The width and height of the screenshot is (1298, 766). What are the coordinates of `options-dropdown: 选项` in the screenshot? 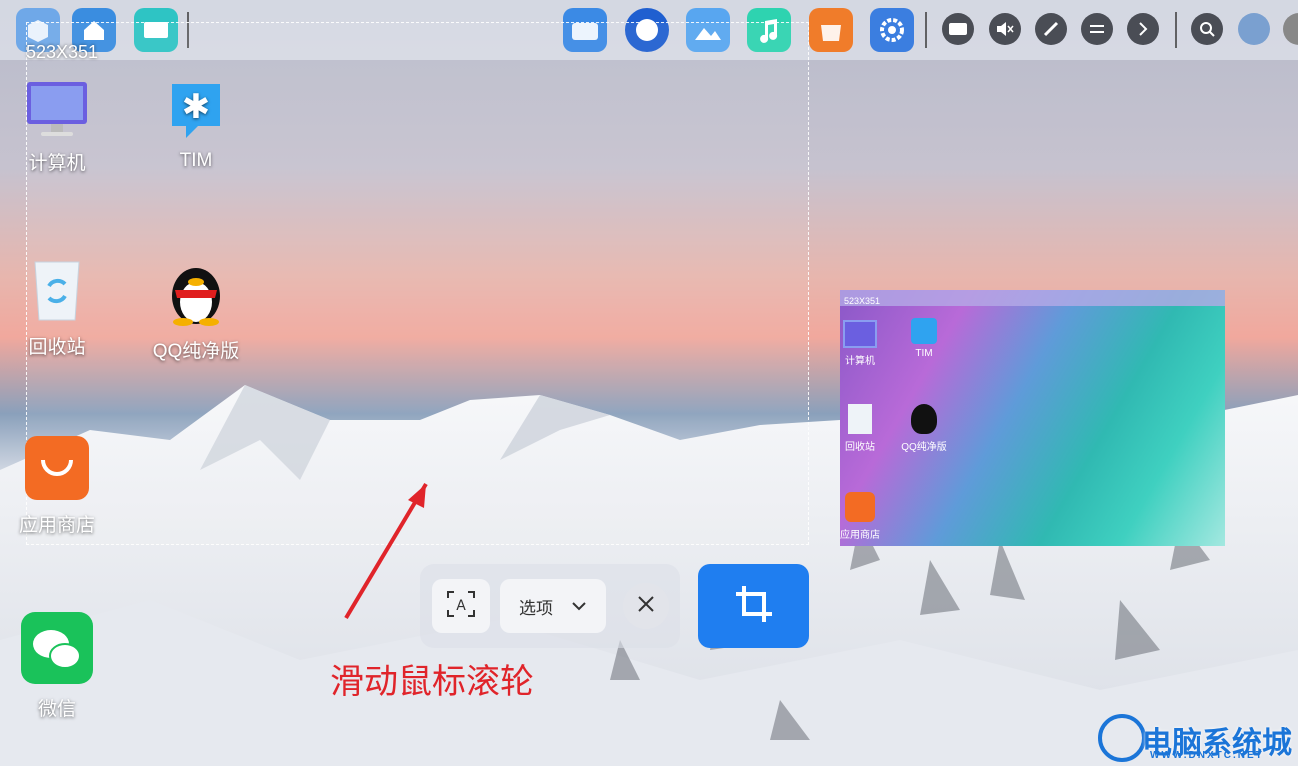 It's located at (553, 606).